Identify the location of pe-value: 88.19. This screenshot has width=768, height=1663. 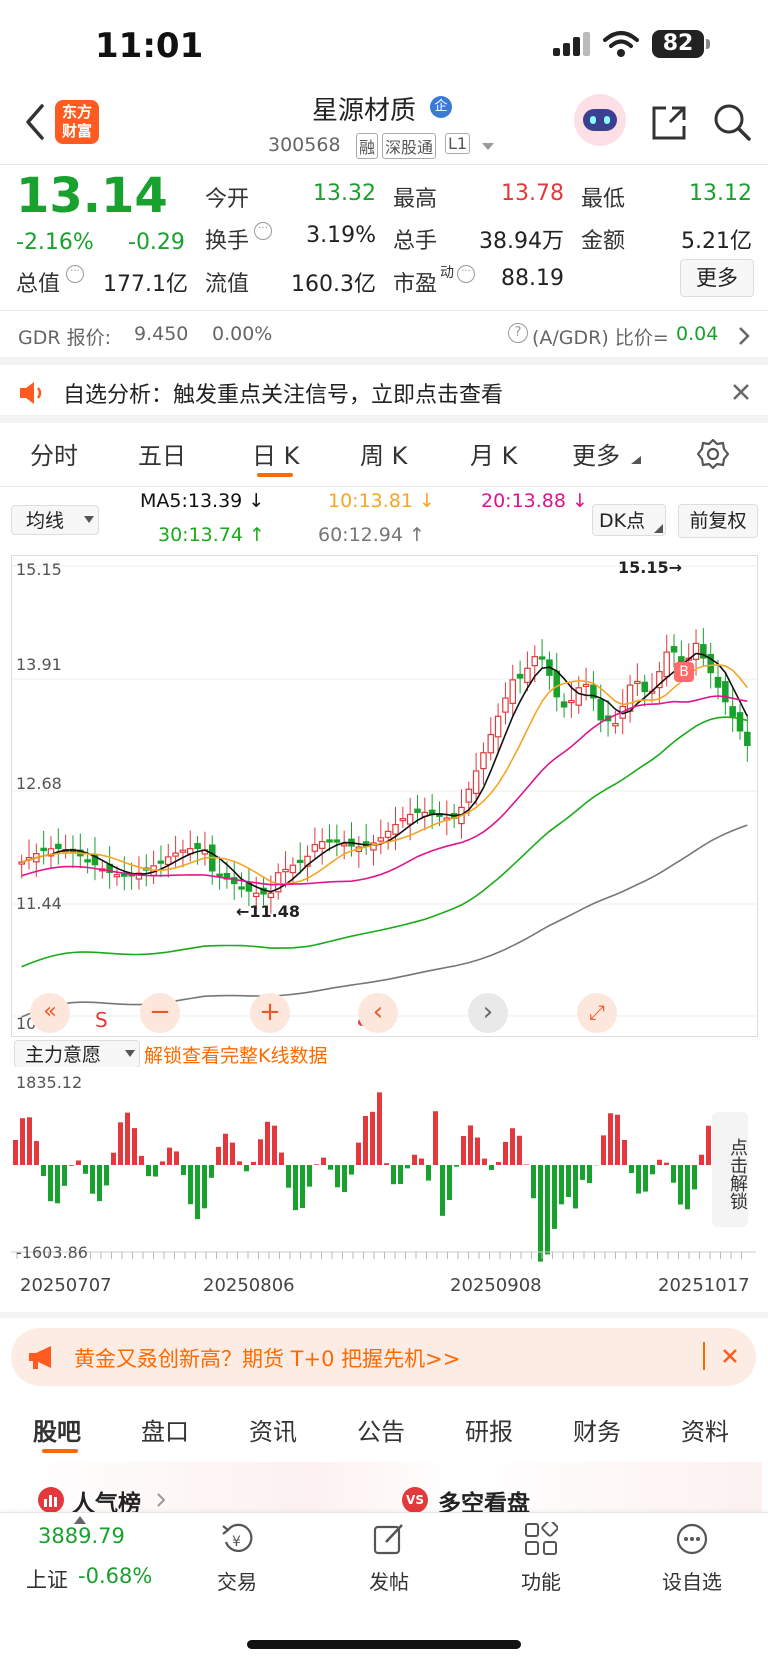
(527, 278).